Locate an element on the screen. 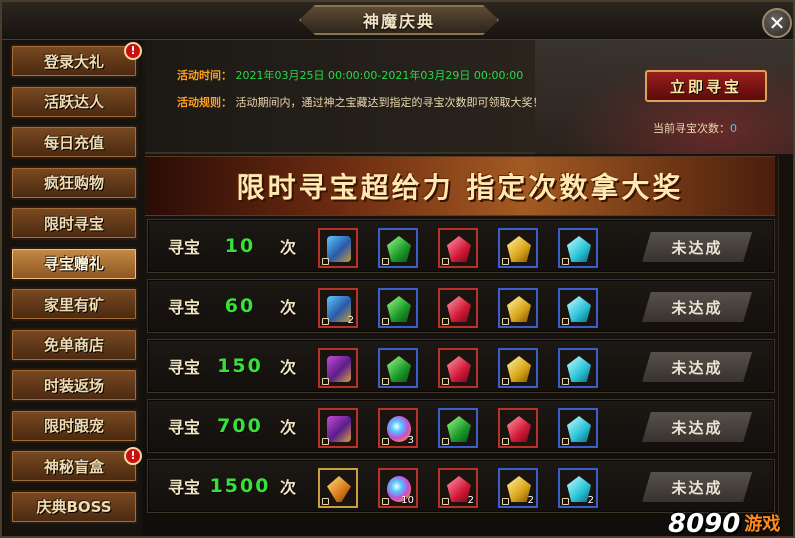 Image resolution: width=795 pixels, height=538 pixels. sidebar-item: 每日充值 is located at coordinates (74, 142).